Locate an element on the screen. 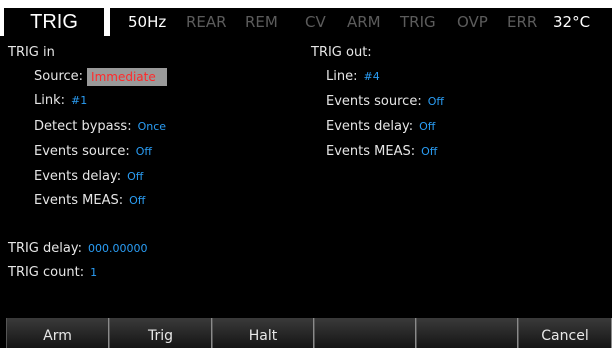 The width and height of the screenshot is (612, 348). indicator-arm: ARM is located at coordinates (364, 22).